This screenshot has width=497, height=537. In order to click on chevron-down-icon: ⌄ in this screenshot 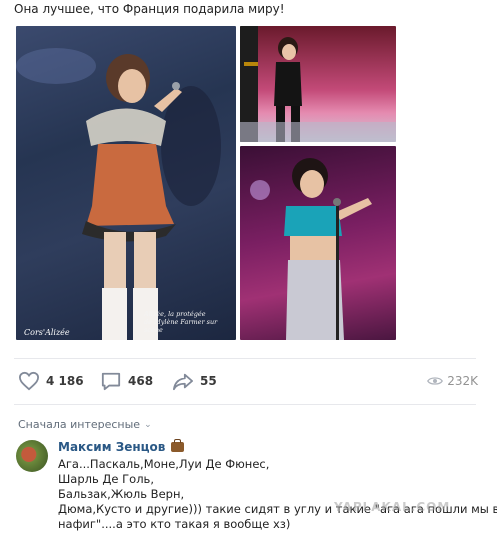, I will do `click(148, 424)`.